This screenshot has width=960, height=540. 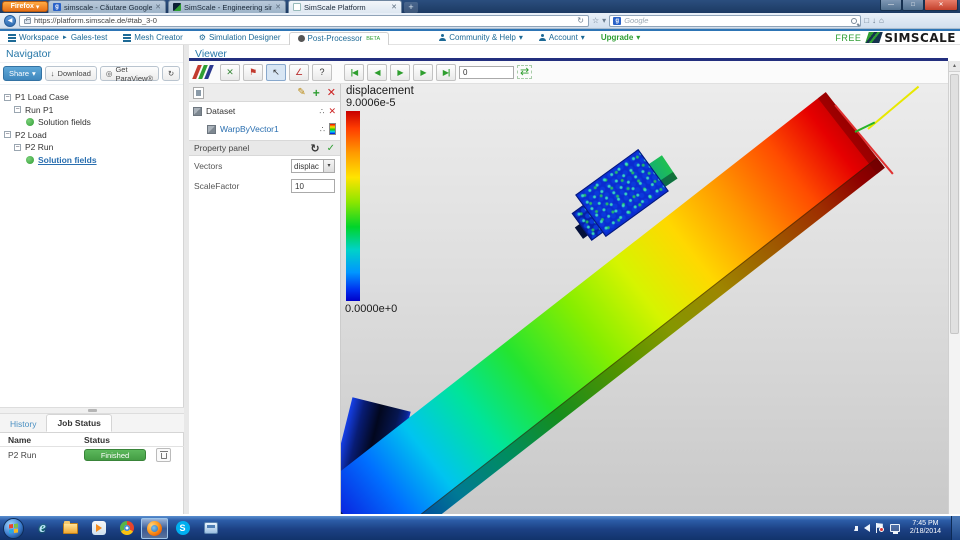 What do you see at coordinates (638, 37) in the screenshot?
I see `caret-down-icon: ▾` at bounding box center [638, 37].